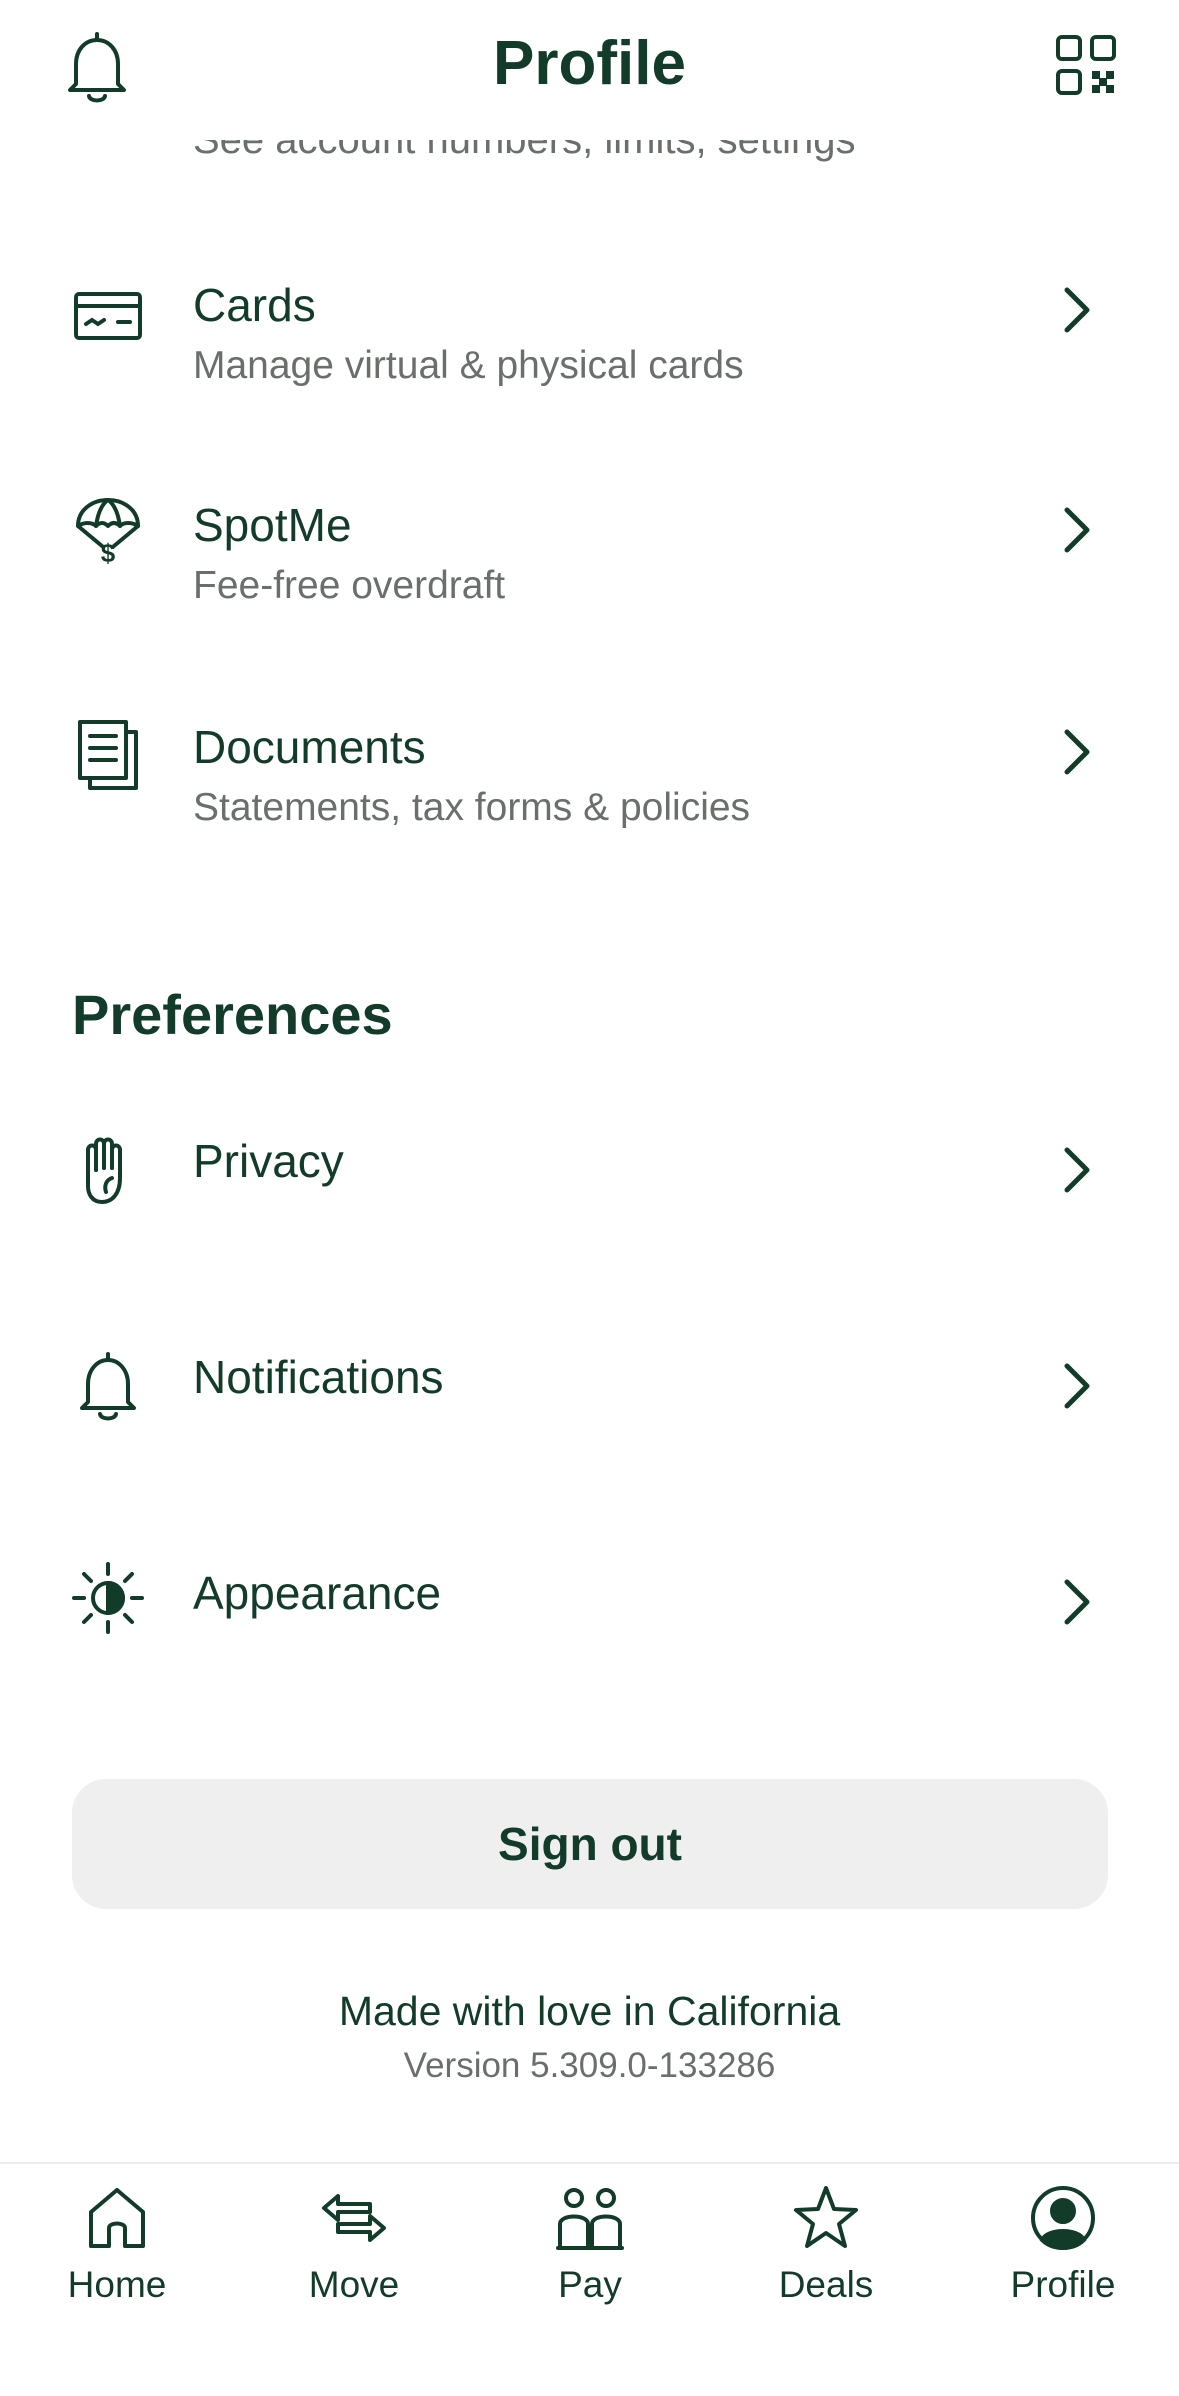 The height and width of the screenshot is (2396, 1179). I want to click on privacy-label: Privacy, so click(268, 1161).